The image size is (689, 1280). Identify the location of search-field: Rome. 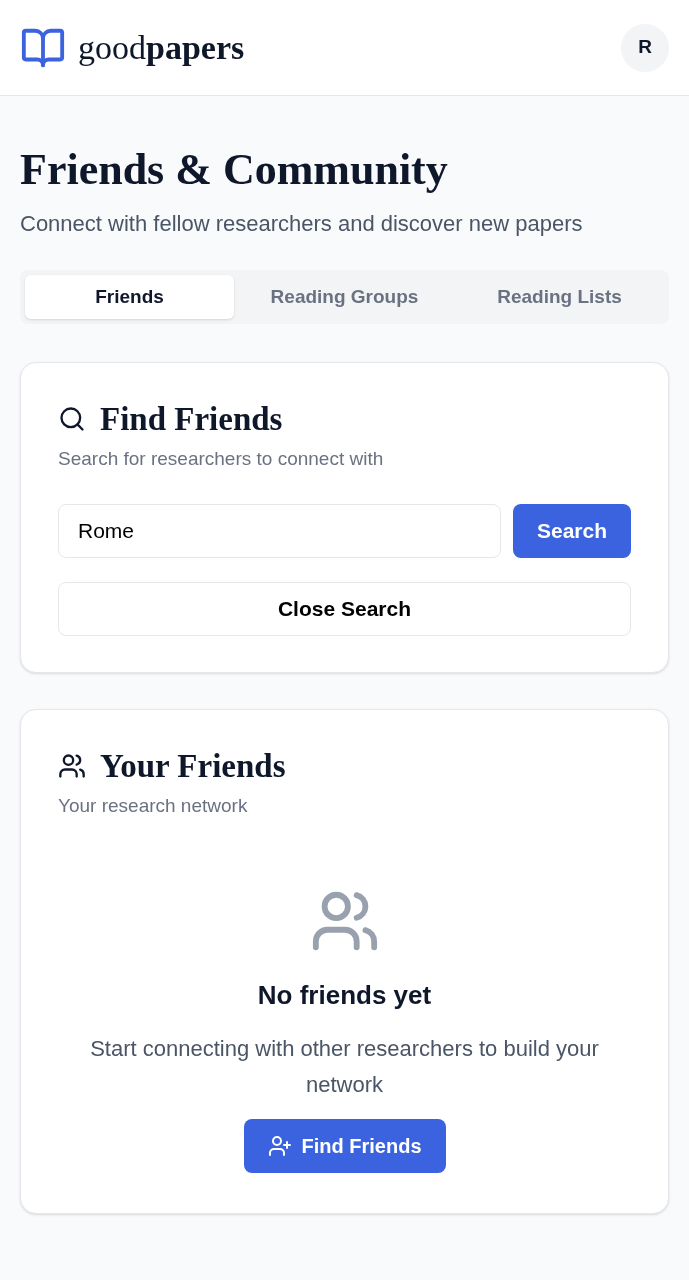
(279, 530).